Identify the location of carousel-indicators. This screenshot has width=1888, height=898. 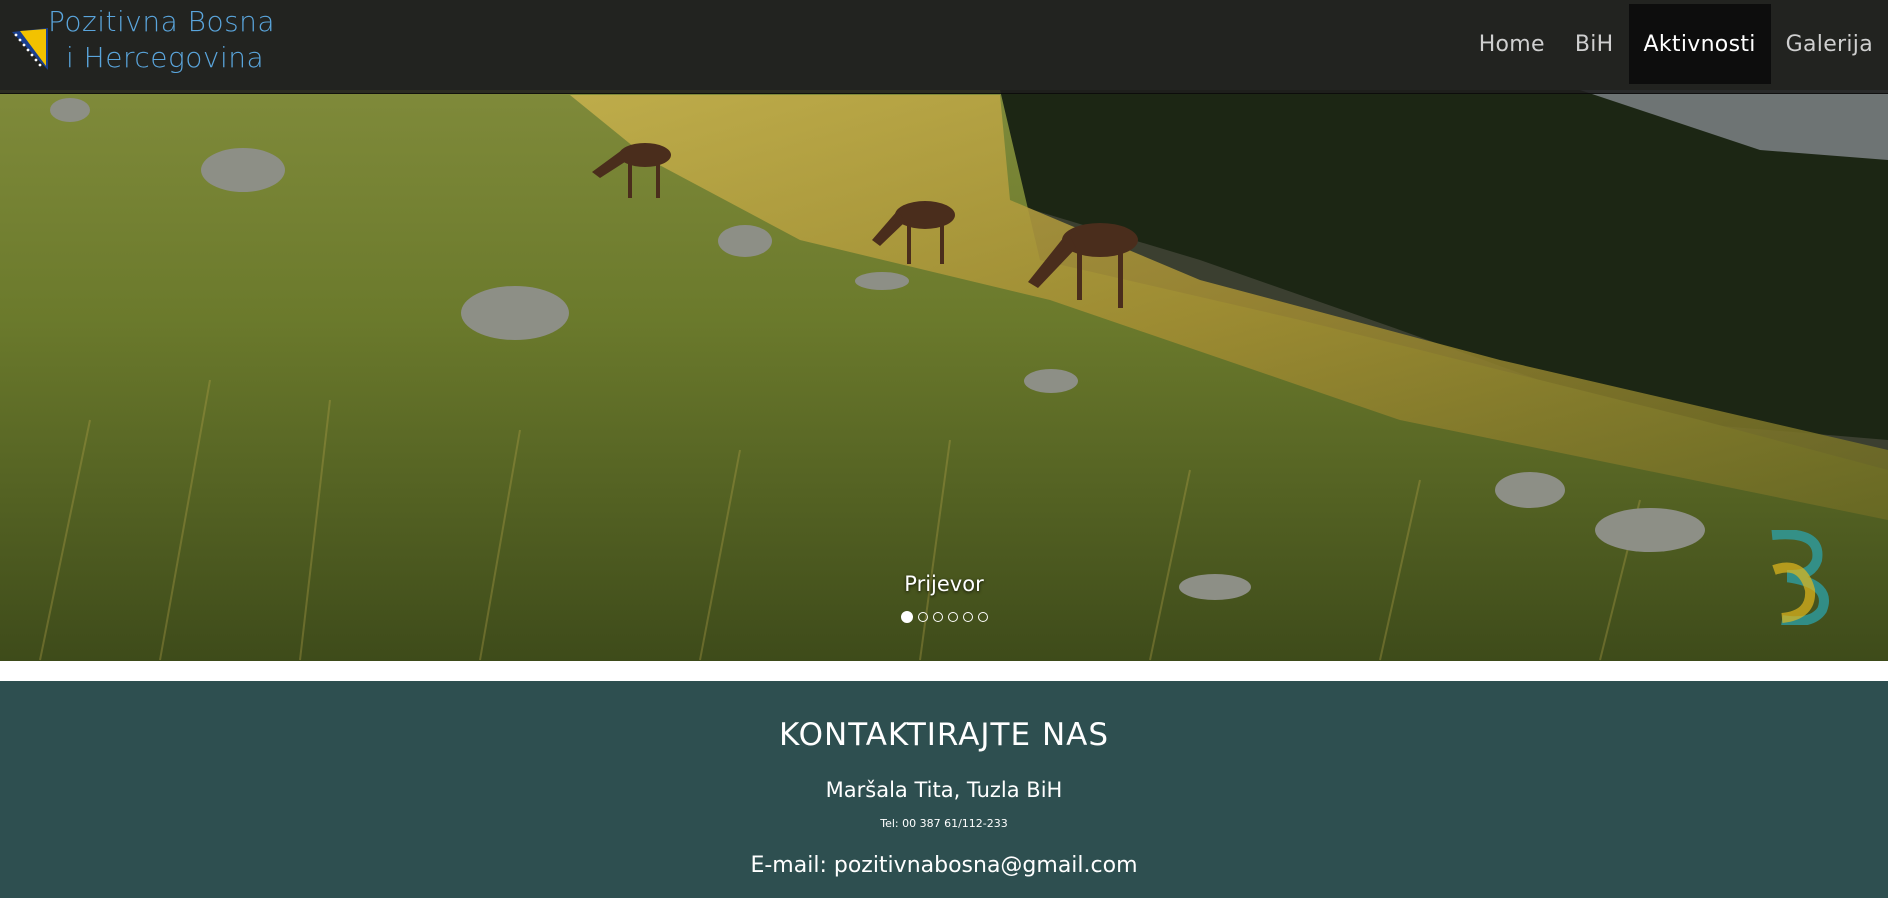
(944, 617).